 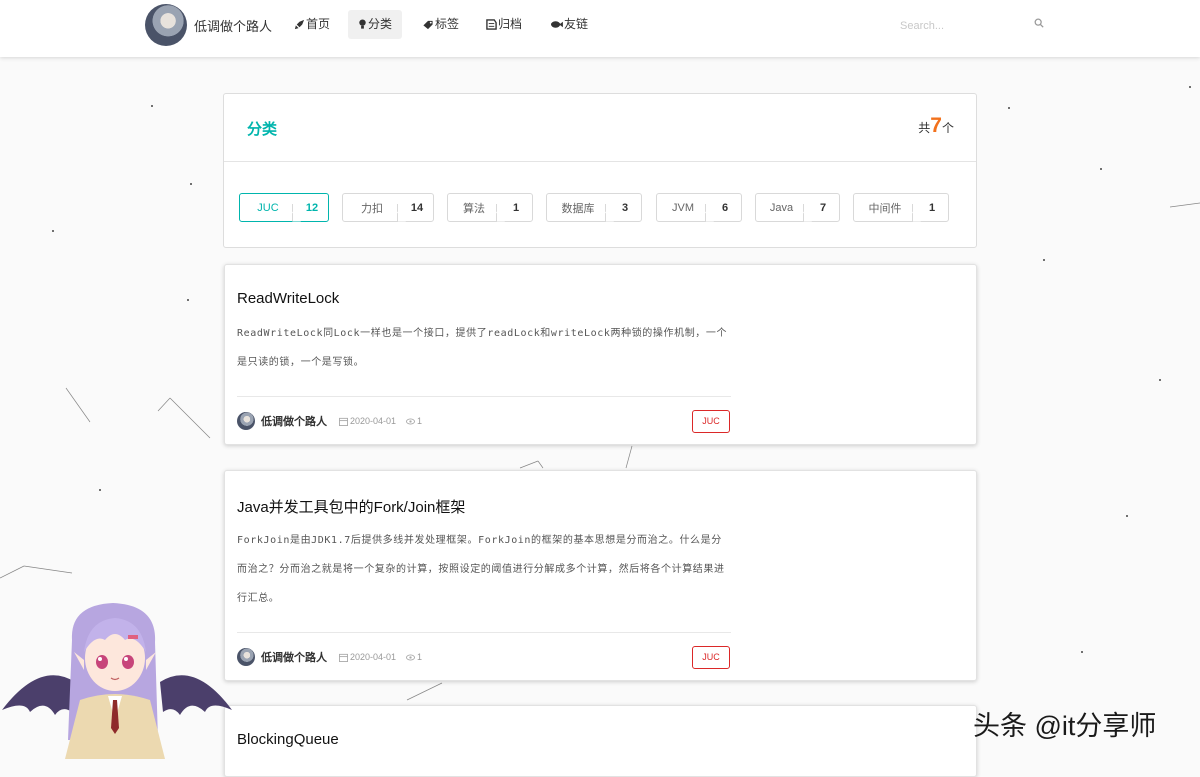 I want to click on category-title: 分类, so click(x=262, y=129).